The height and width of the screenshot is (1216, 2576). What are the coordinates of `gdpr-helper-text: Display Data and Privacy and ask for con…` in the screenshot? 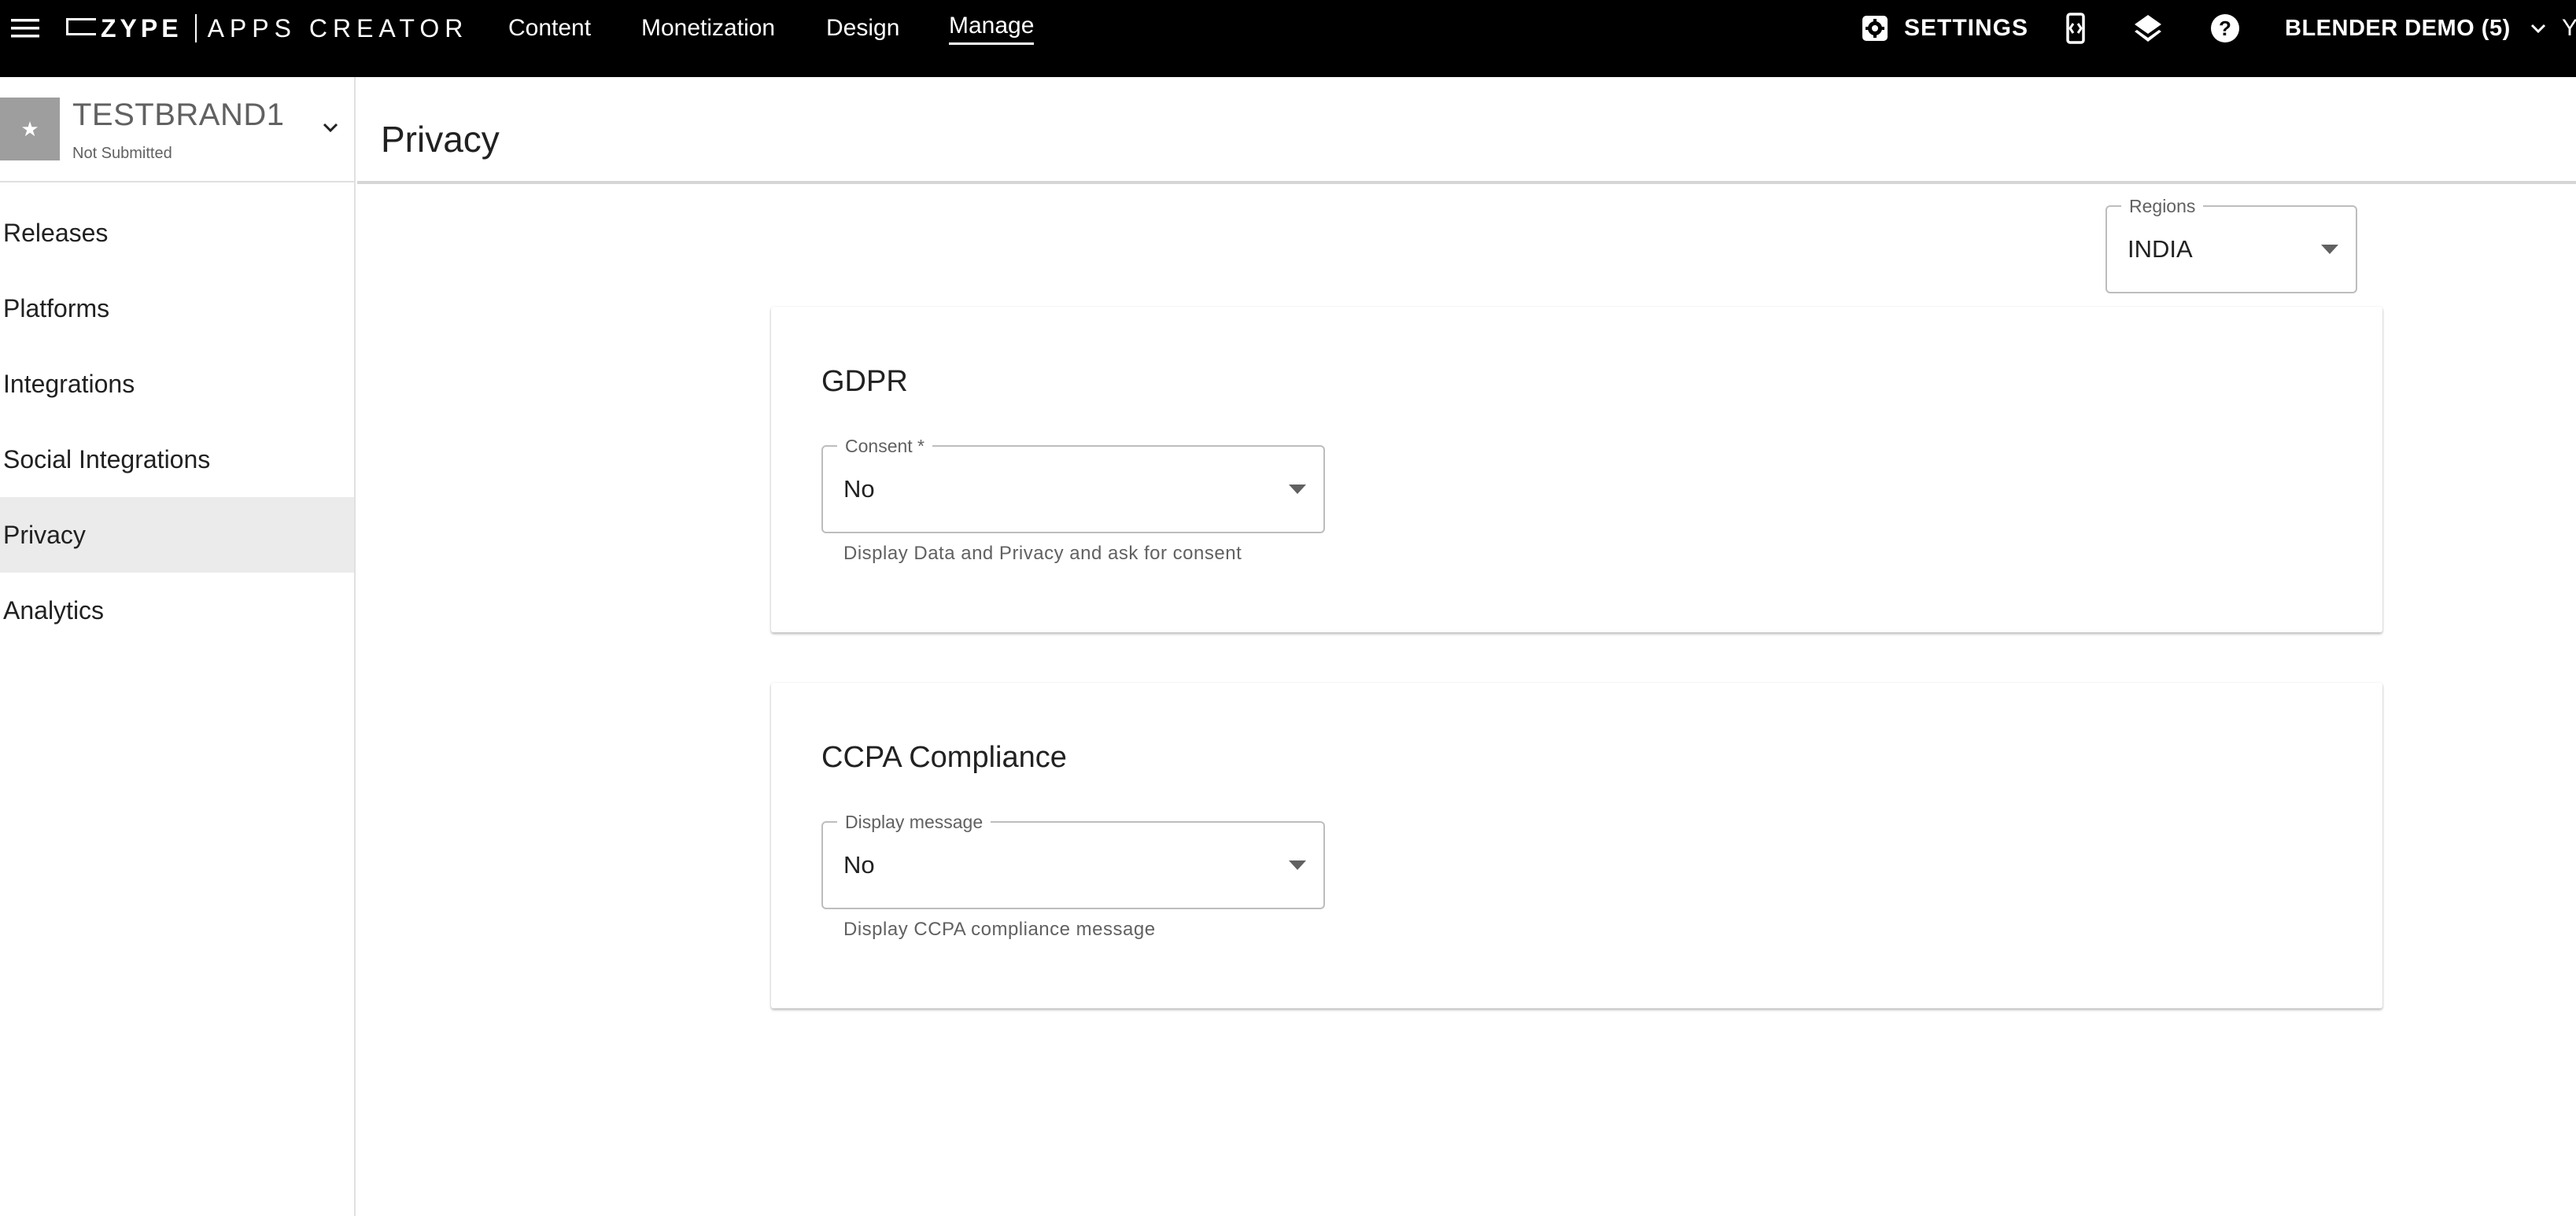 It's located at (1043, 553).